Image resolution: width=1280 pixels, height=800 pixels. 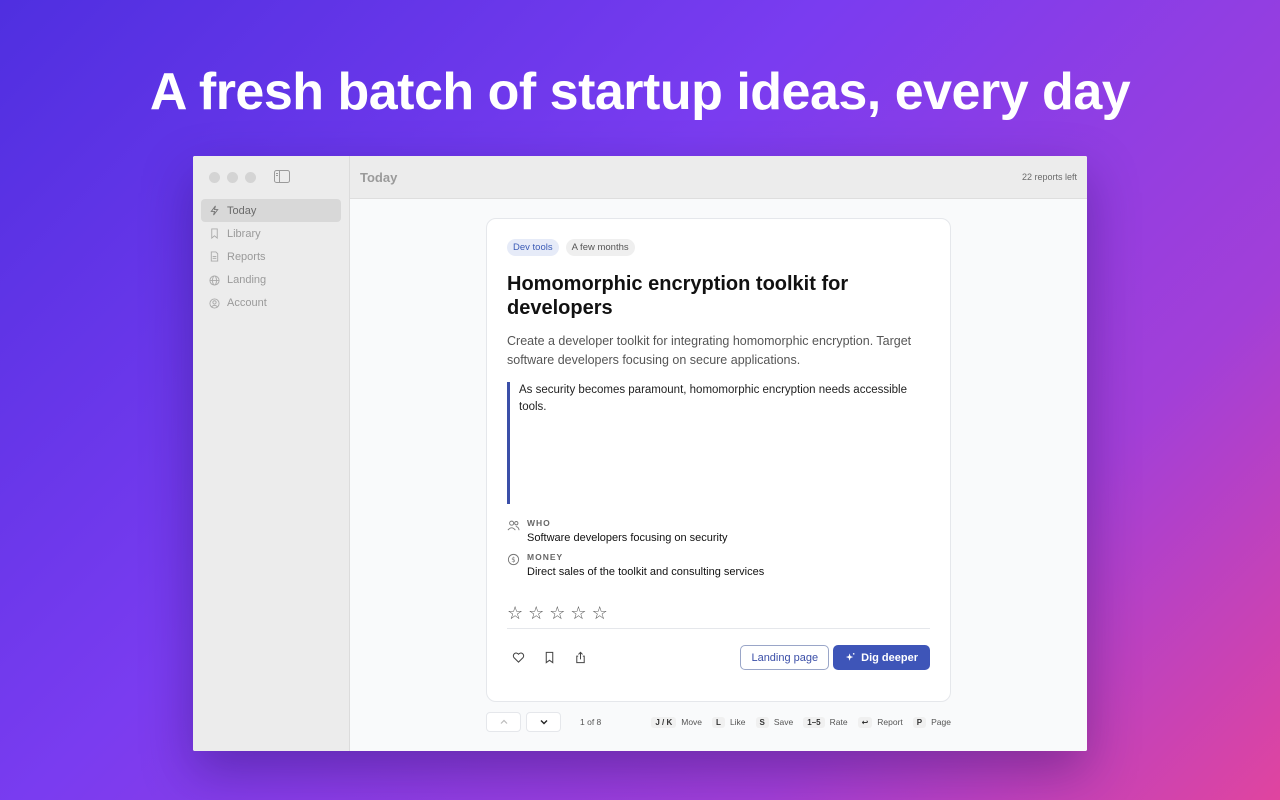 I want to click on share-icon, so click(x=580, y=657).